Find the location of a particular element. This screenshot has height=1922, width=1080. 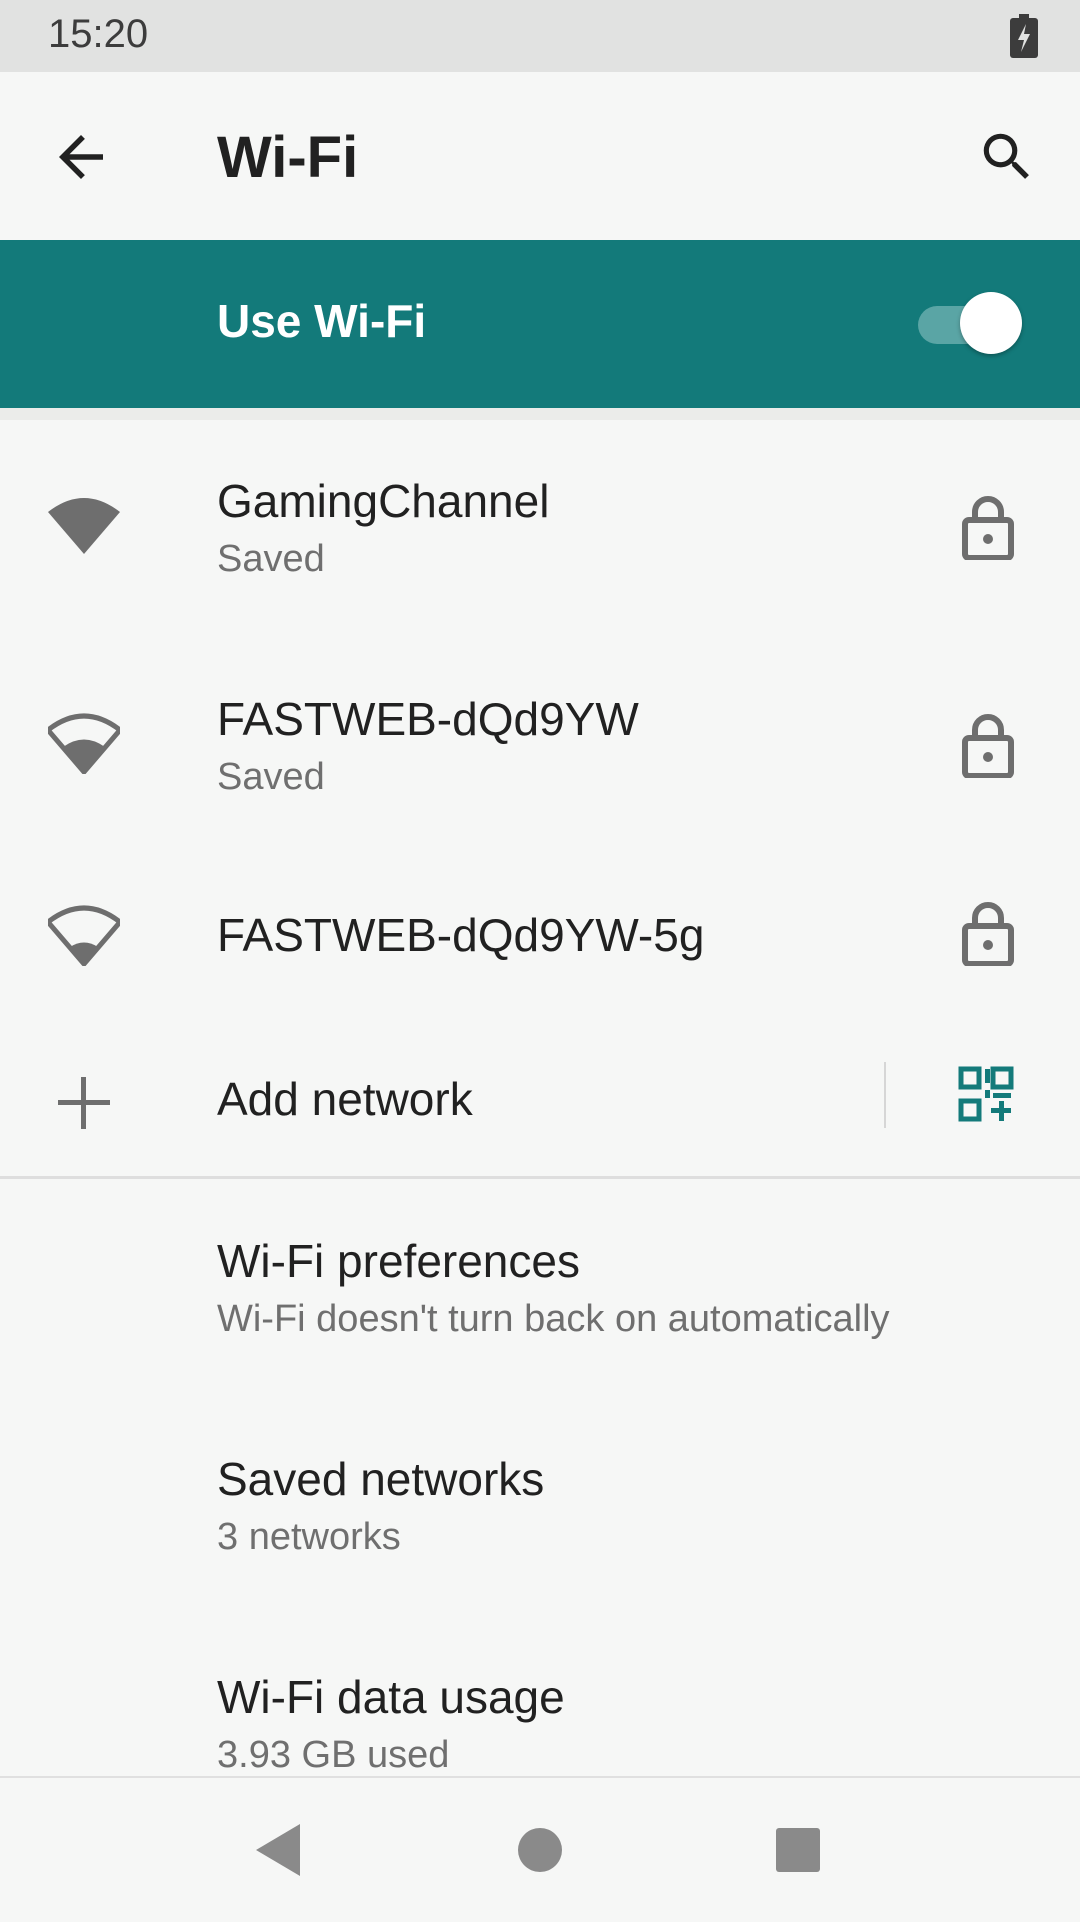

pref-title: Wi-Fi preferences is located at coordinates (398, 1261).